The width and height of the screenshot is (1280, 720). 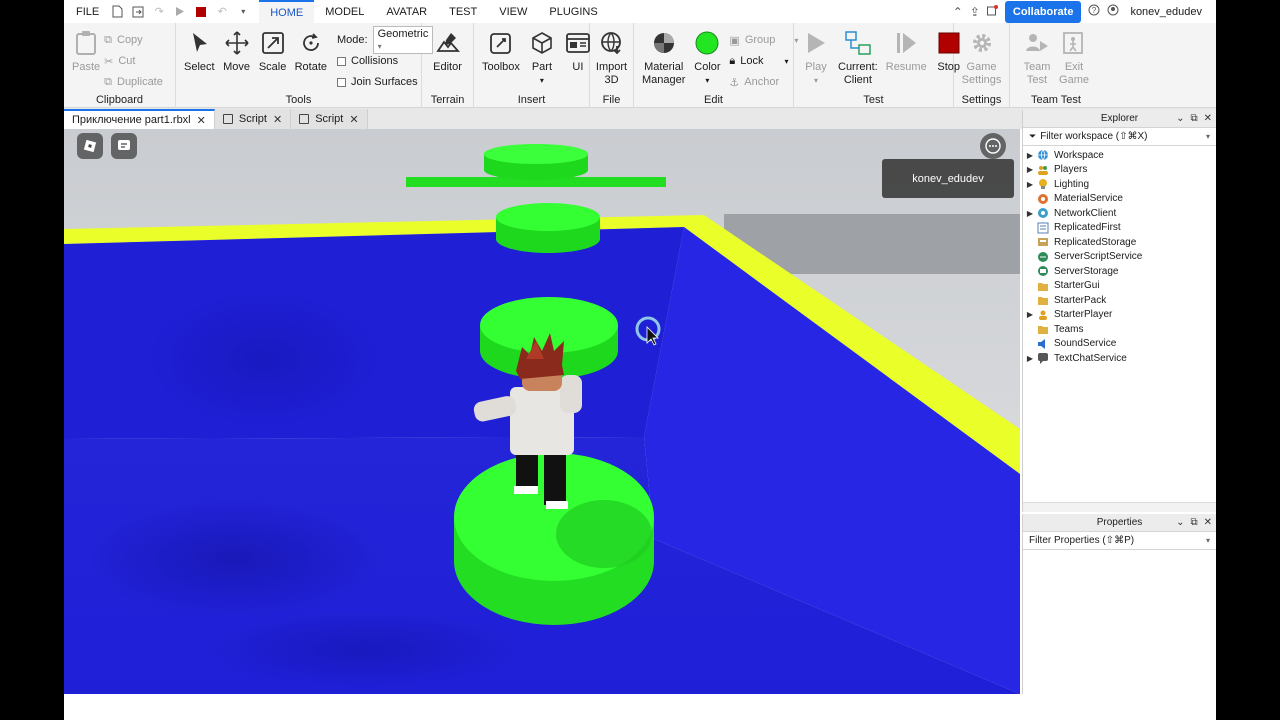 I want to click on lock-icon: 🔒︎, so click(x=732, y=60).